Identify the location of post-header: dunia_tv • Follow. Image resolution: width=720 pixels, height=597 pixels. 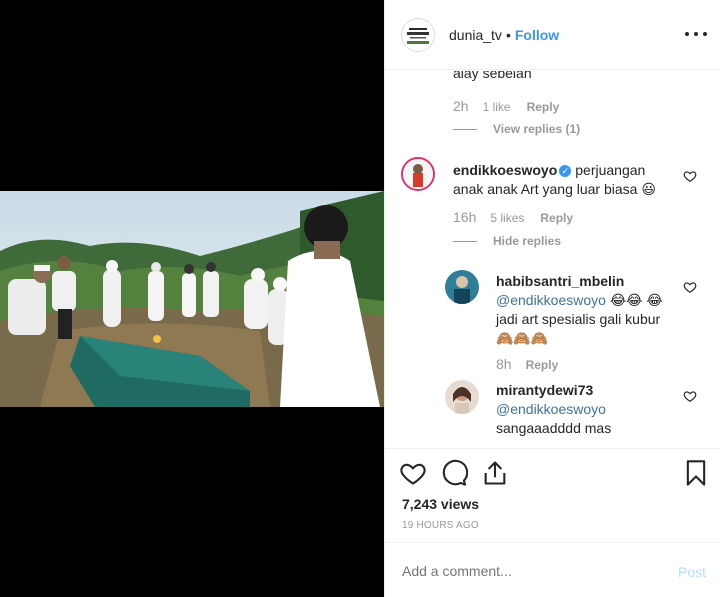
(552, 35).